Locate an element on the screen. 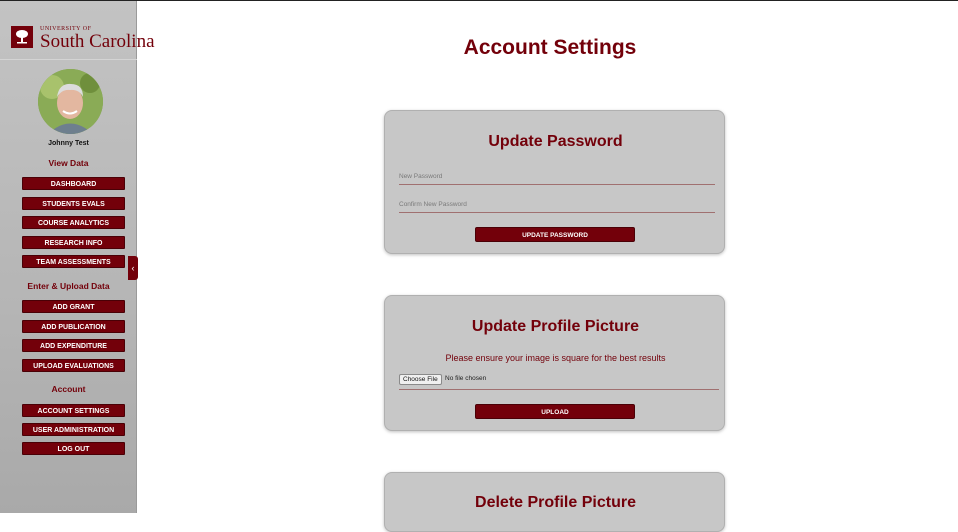  logo-name: South Carolina is located at coordinates (97, 41).